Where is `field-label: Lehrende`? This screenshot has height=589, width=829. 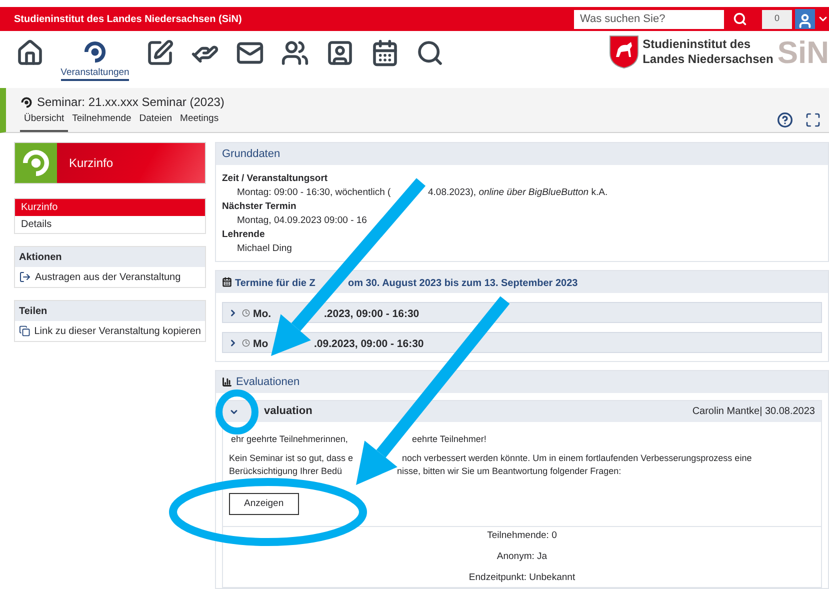
field-label: Lehrende is located at coordinates (243, 235).